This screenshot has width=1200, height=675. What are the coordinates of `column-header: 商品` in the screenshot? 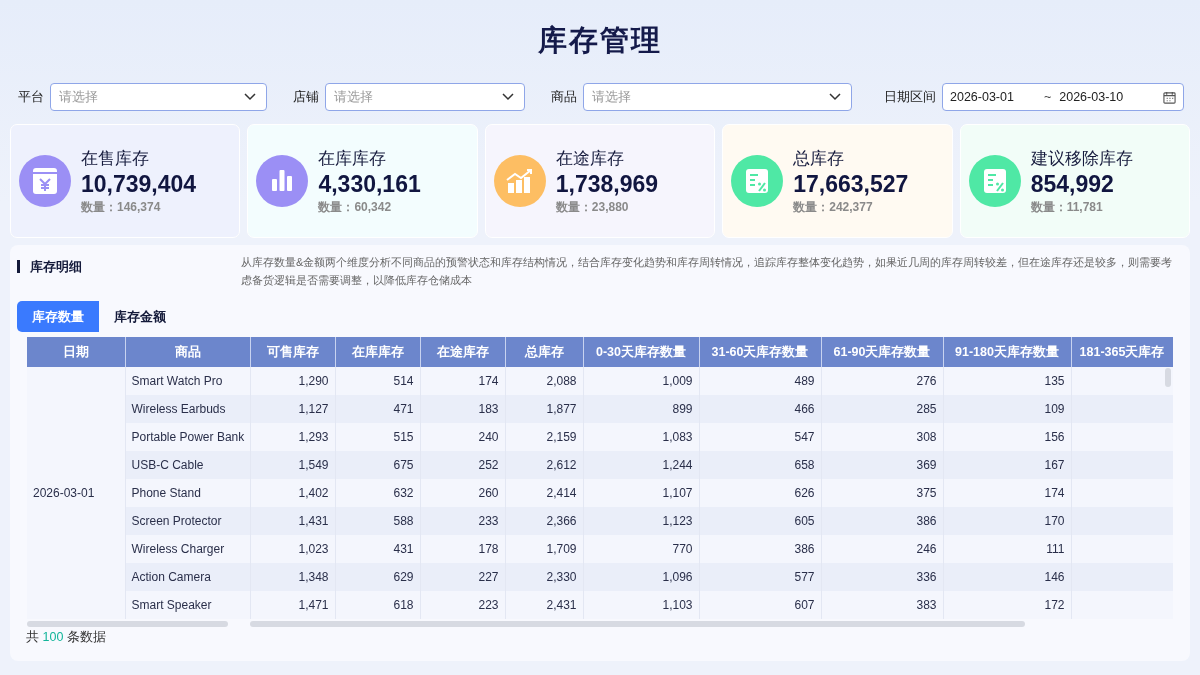 It's located at (187, 352).